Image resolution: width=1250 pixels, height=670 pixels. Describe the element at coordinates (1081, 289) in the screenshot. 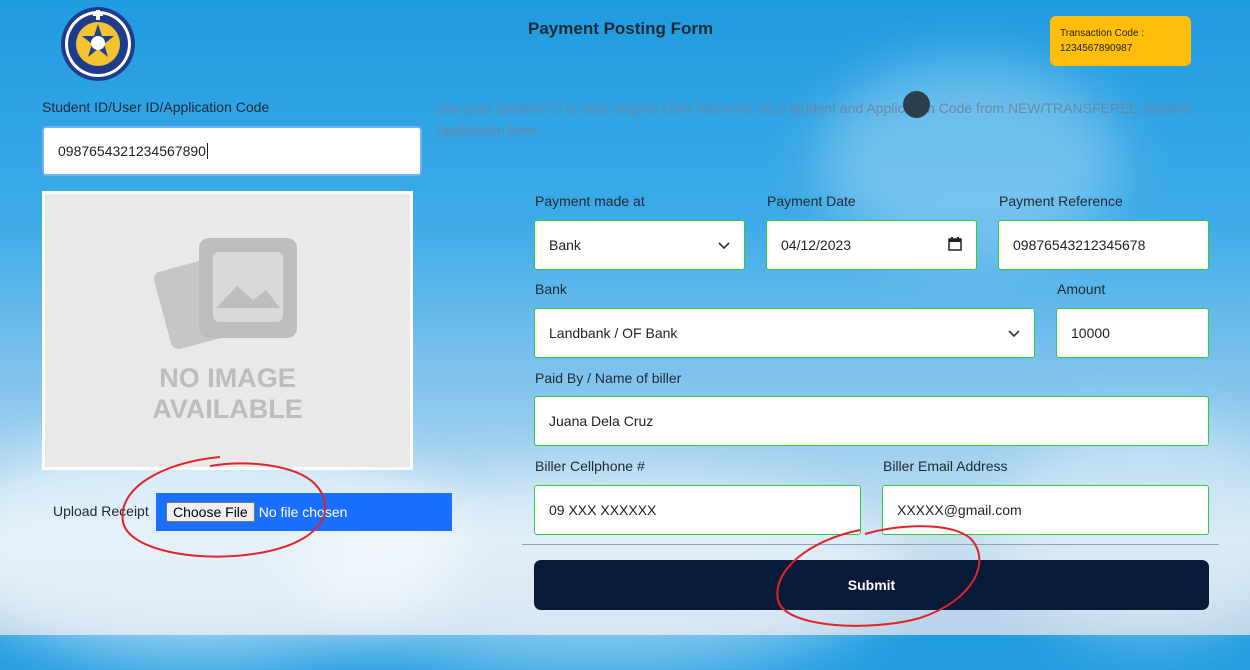

I see `amount-label: Amount` at that location.